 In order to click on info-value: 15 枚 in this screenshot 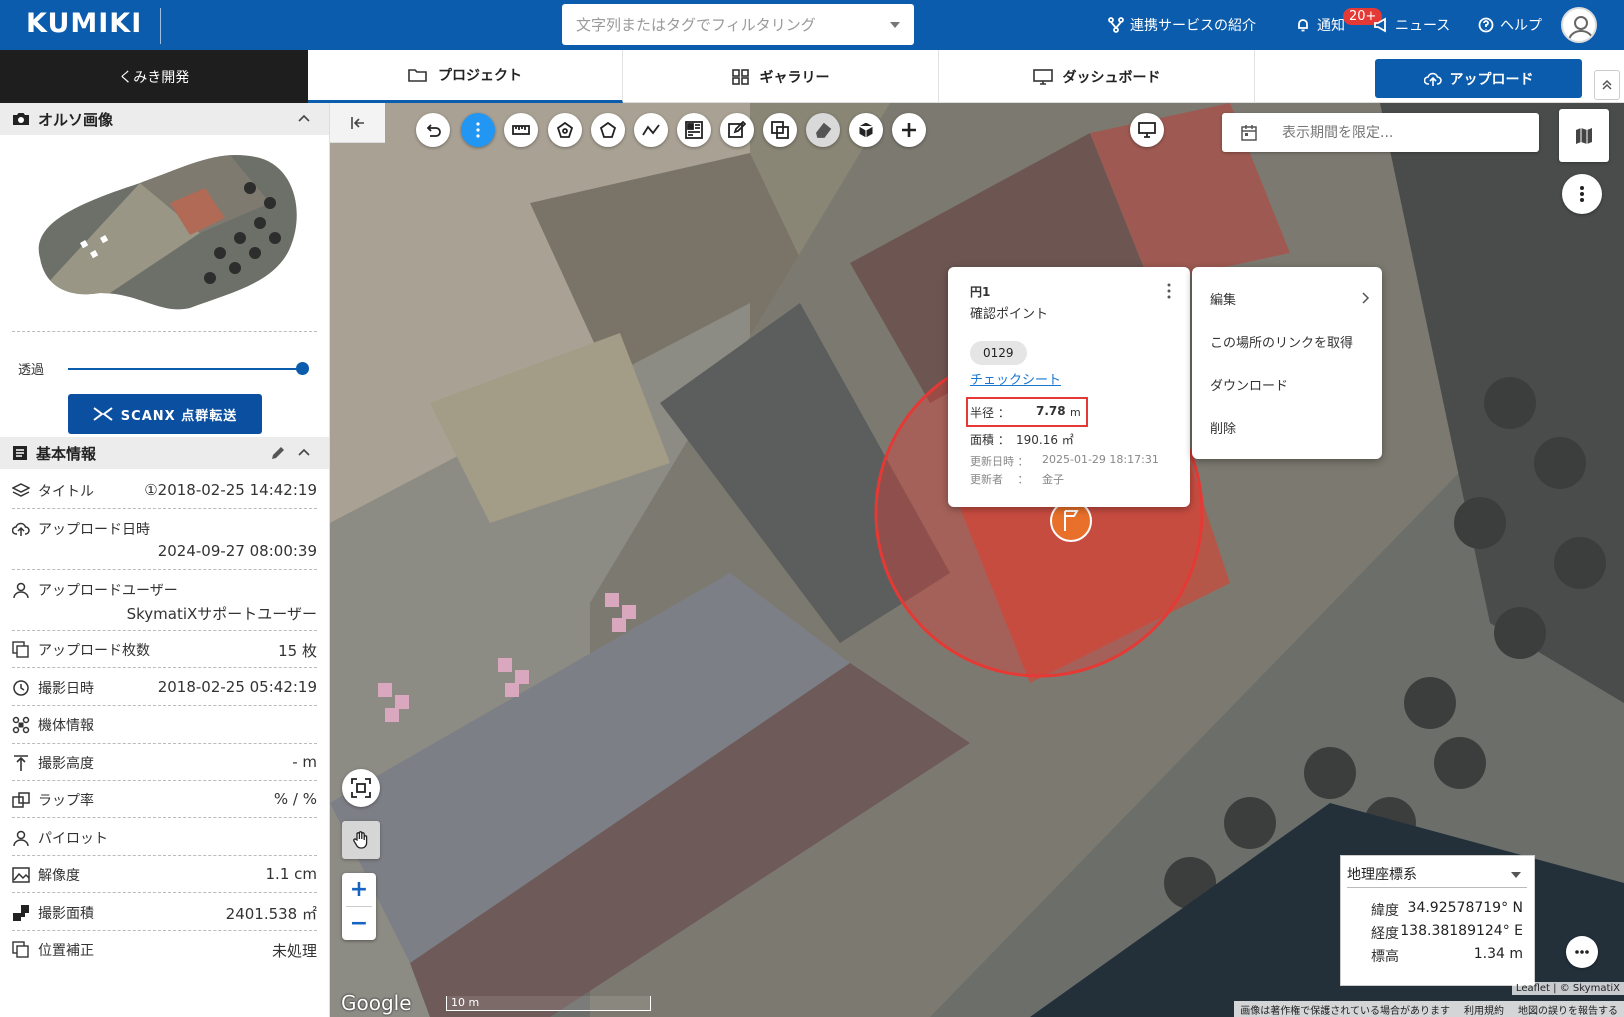, I will do `click(297, 651)`.